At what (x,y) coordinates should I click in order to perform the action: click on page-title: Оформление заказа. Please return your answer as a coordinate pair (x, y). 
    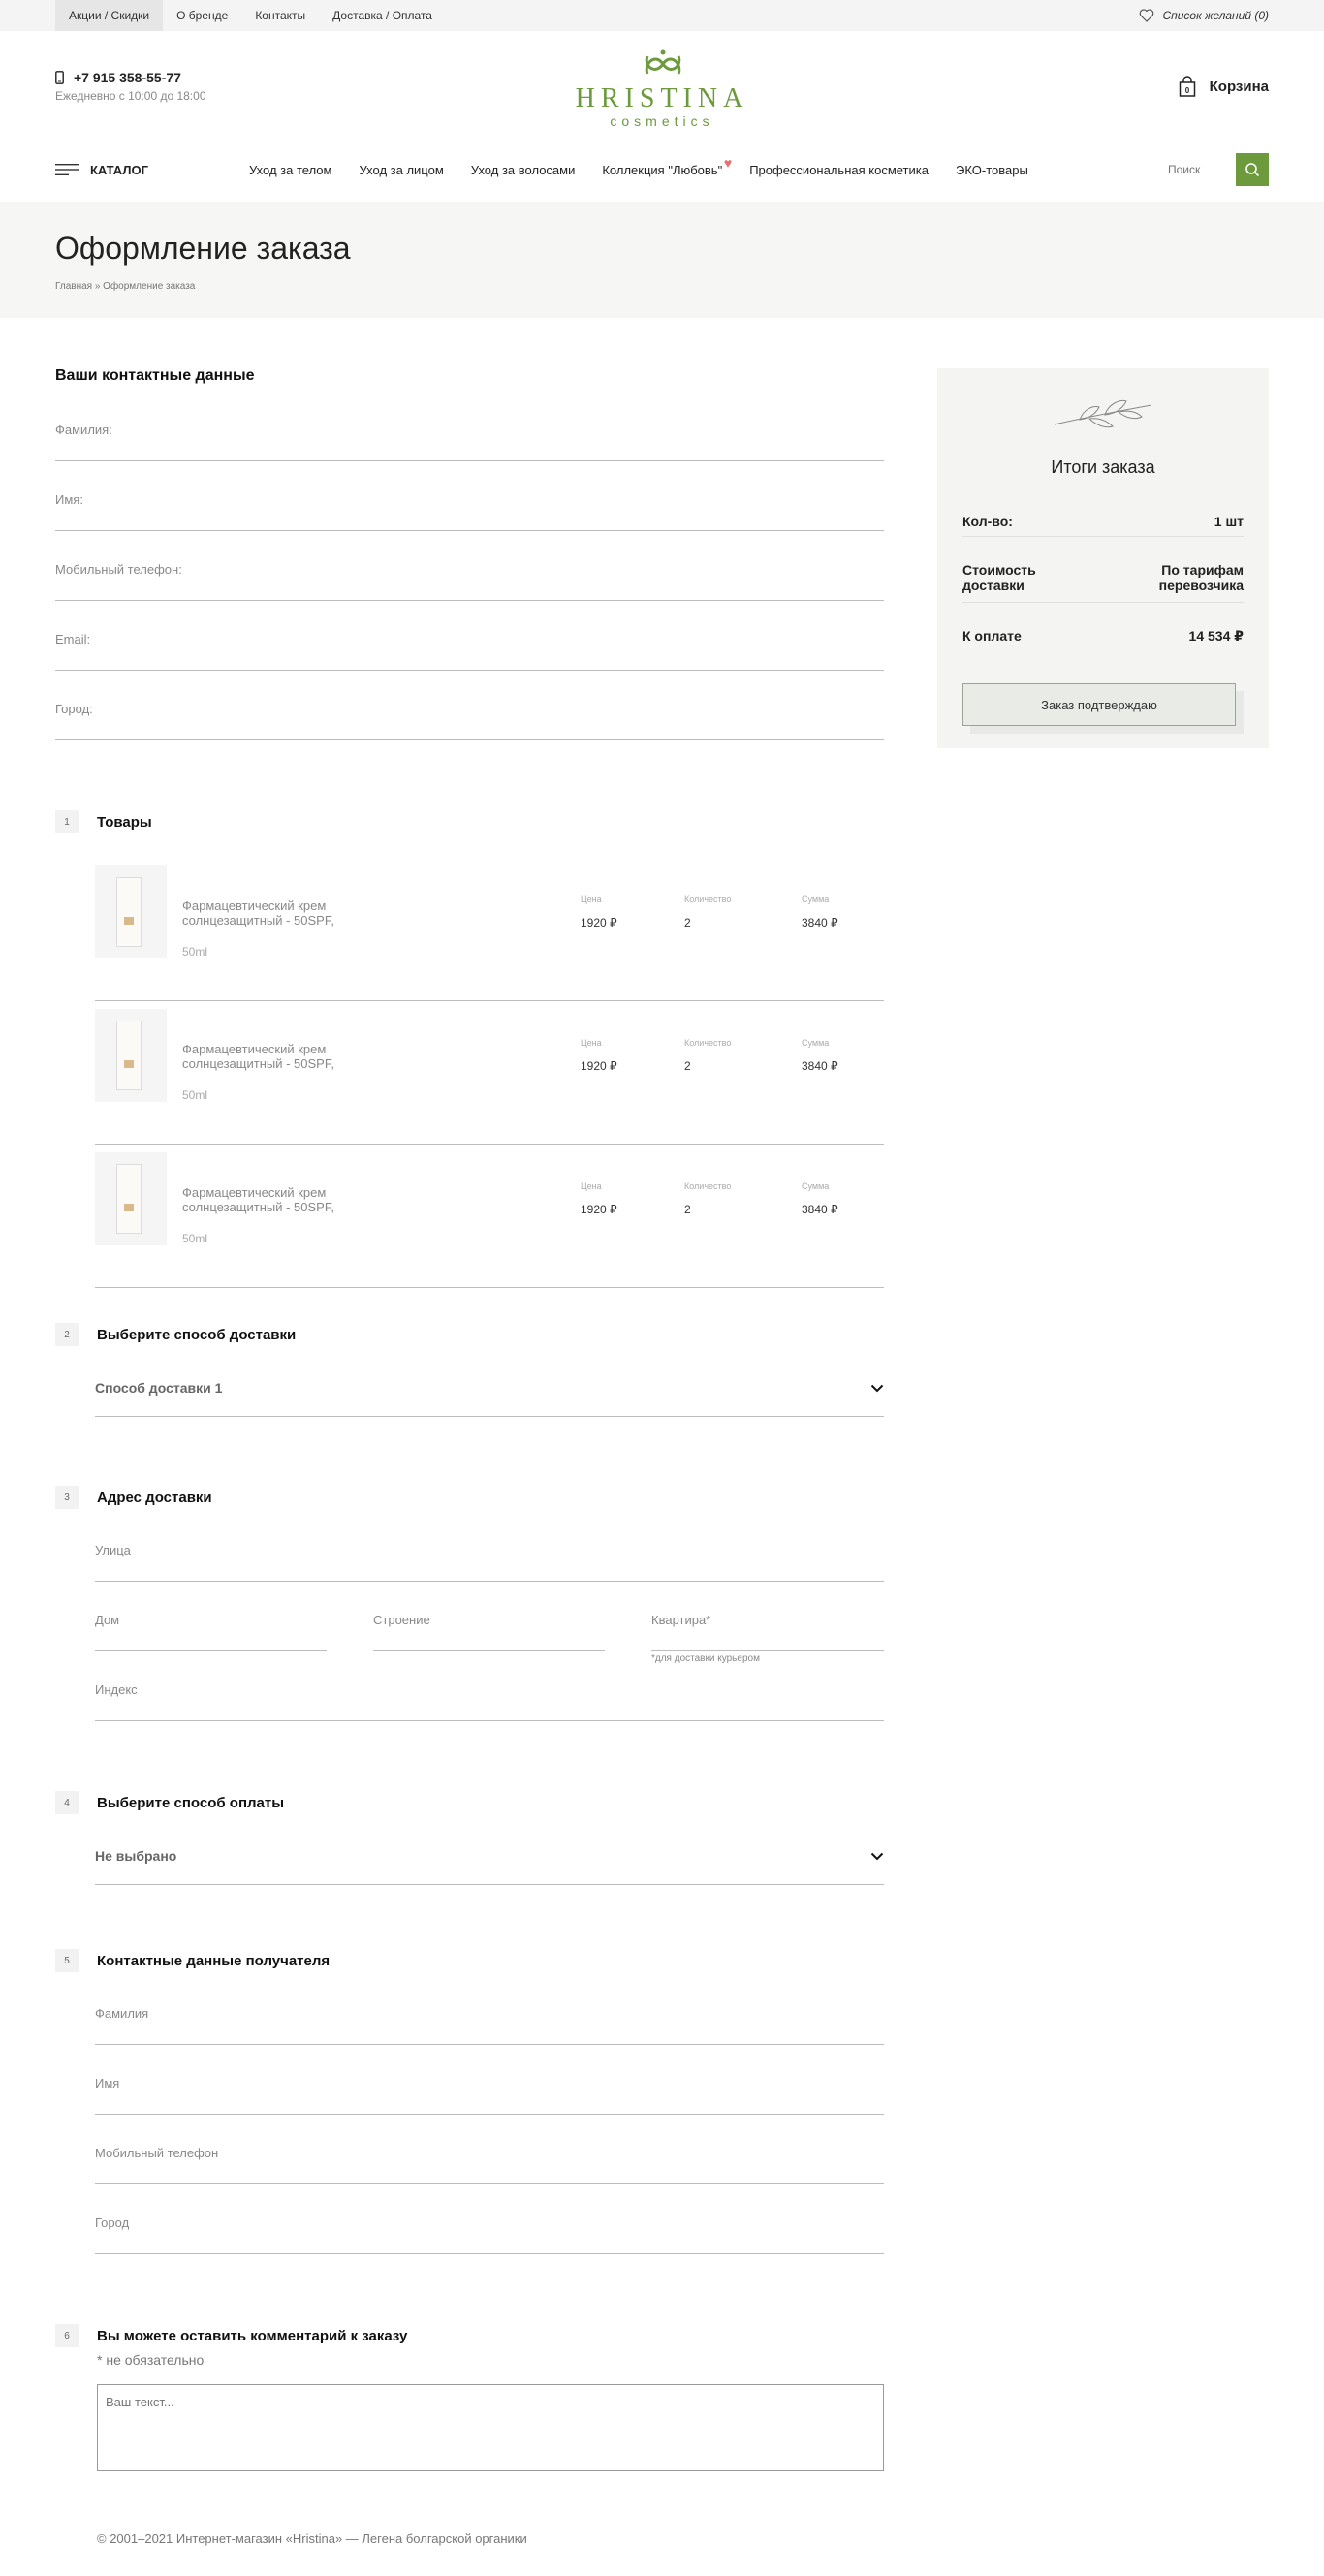
    Looking at the image, I should click on (203, 248).